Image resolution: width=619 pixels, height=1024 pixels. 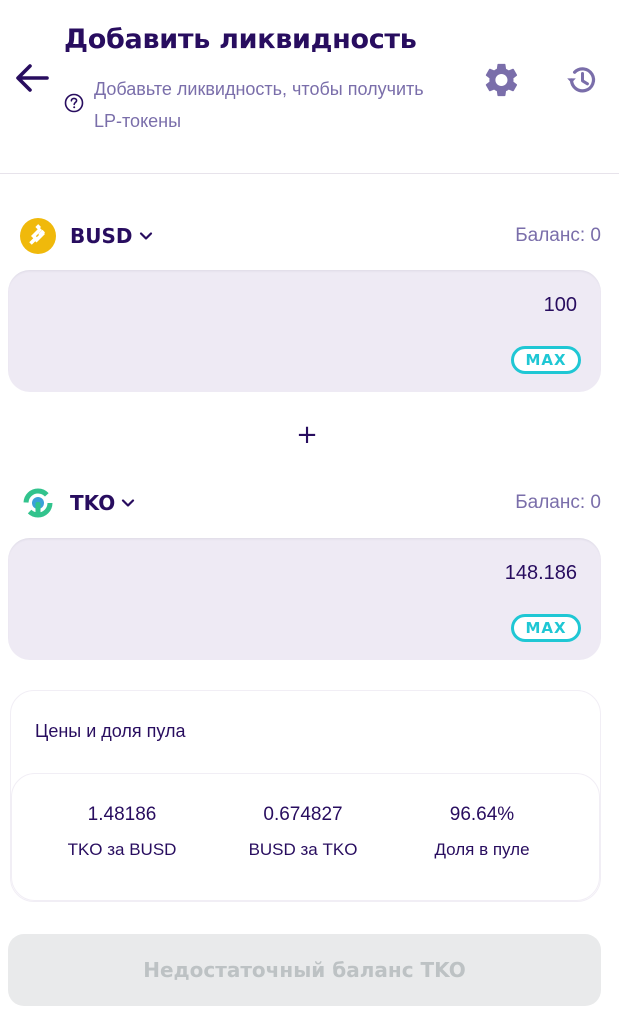 I want to click on stat-value: 96.64%, so click(x=482, y=814).